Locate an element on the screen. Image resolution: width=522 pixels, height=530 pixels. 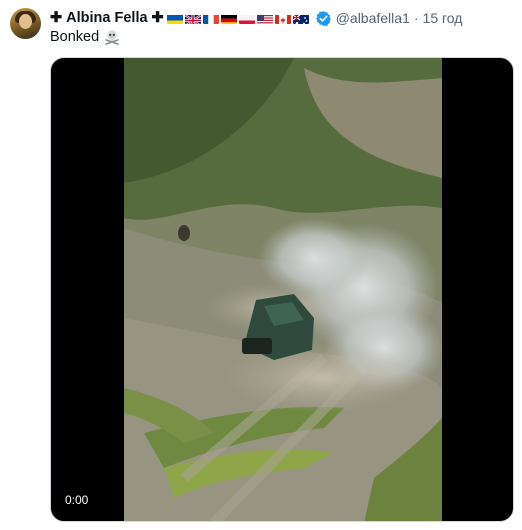
flag-emojis is located at coordinates (238, 18).